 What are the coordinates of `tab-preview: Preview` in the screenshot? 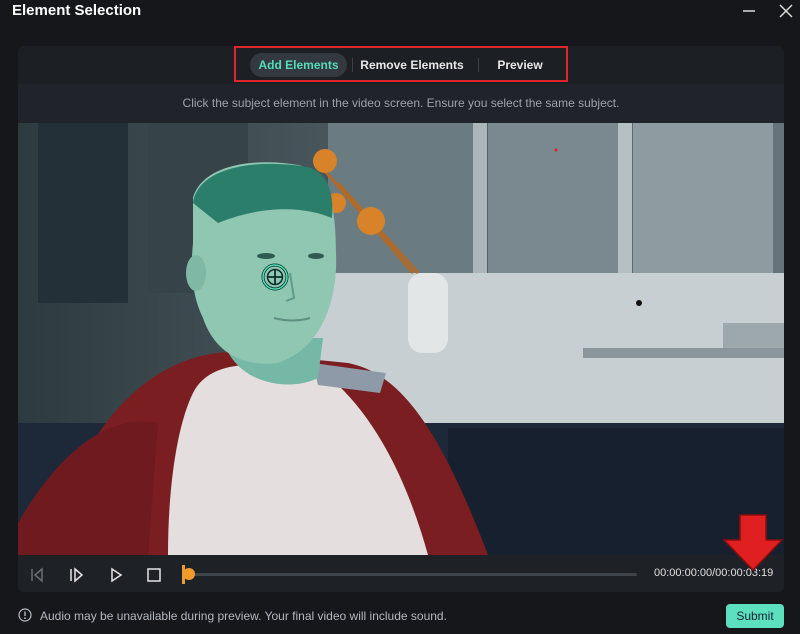 It's located at (520, 65).